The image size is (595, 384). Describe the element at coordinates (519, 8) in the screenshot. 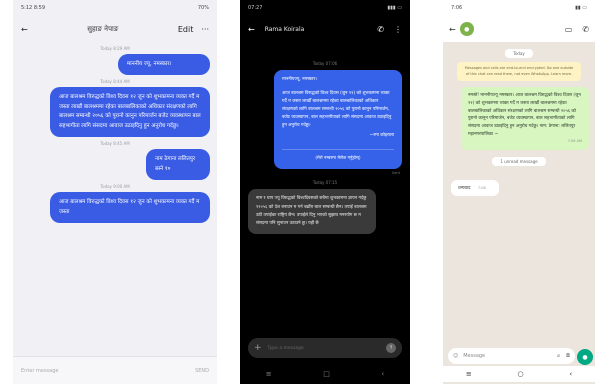

I see `status-bar: 7:06 ▮▮ ▭` at that location.